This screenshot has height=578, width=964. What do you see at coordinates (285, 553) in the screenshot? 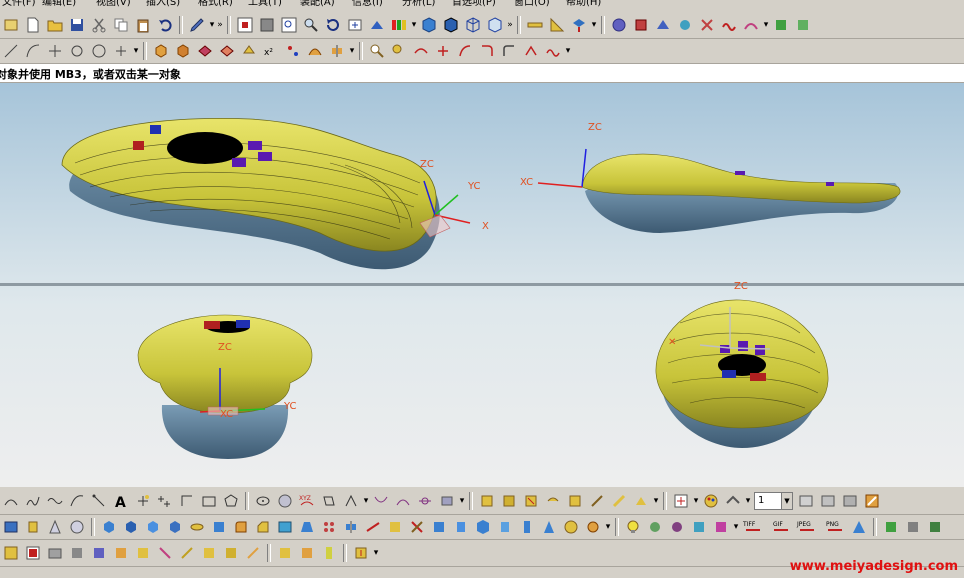
I see `surface-edit-icon` at bounding box center [285, 553].